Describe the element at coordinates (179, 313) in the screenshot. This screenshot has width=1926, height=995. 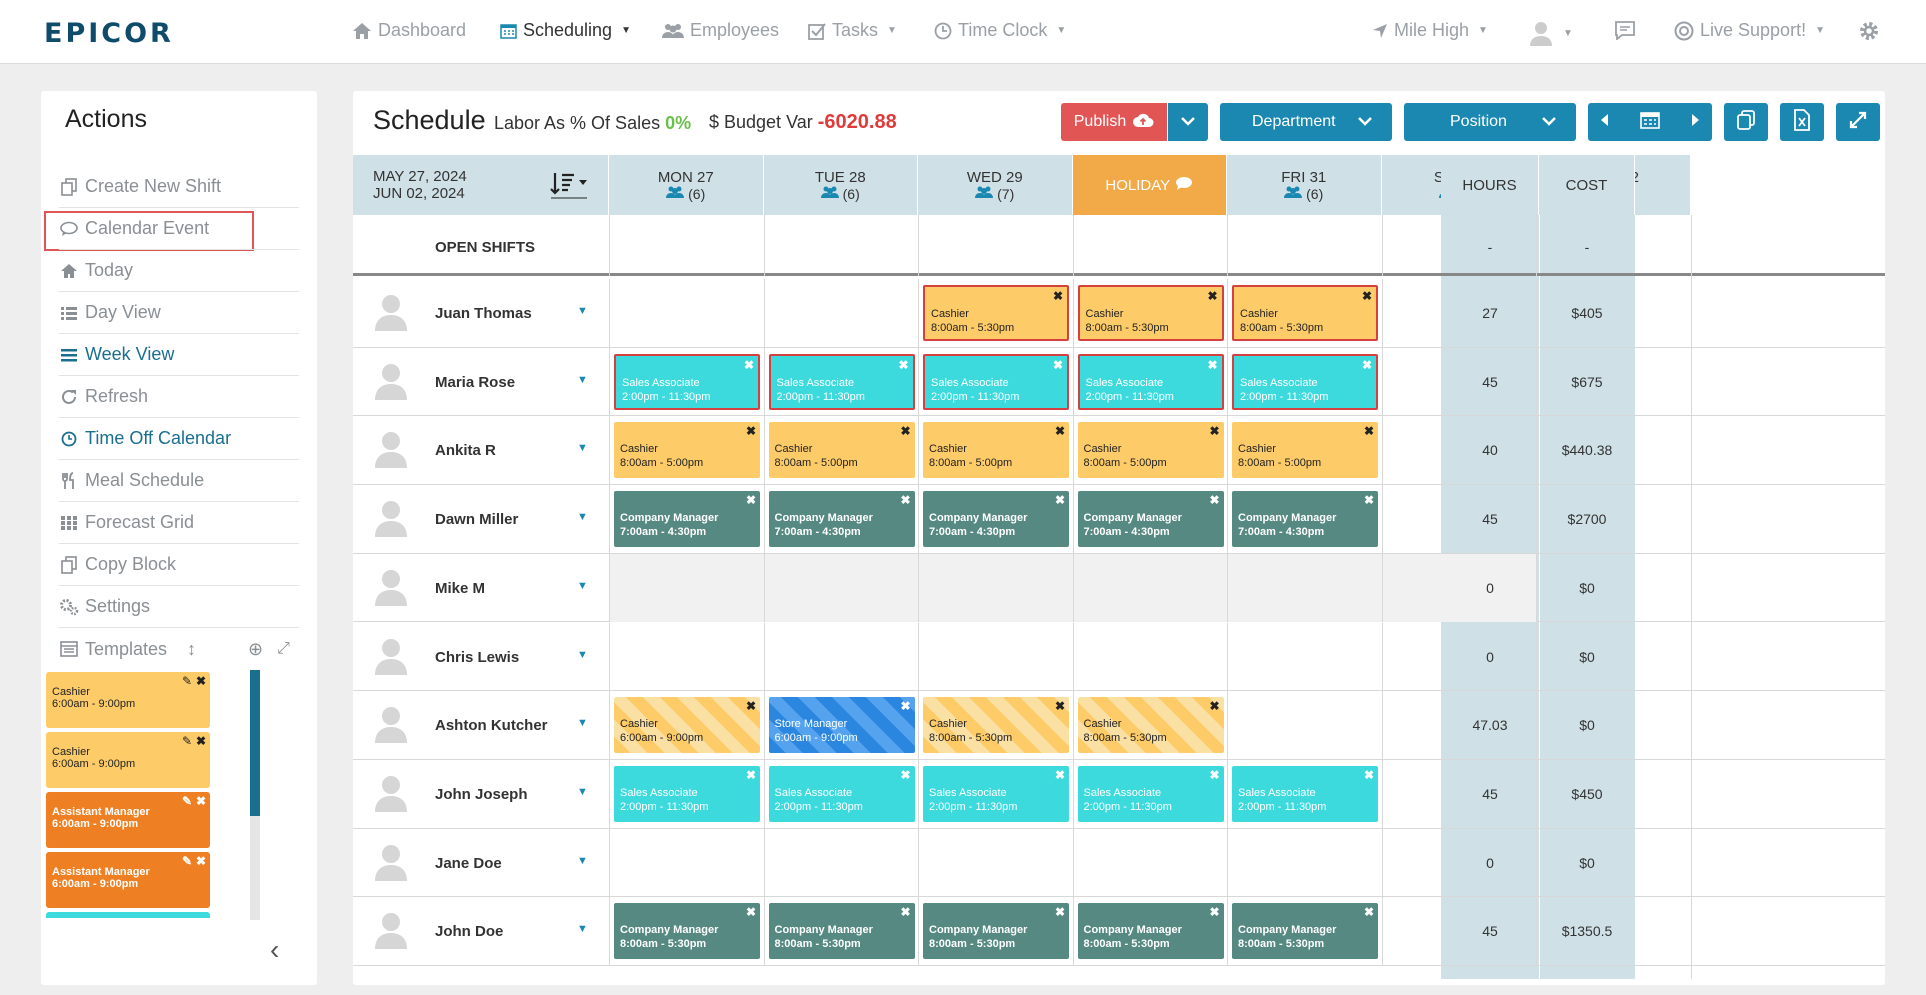
I see `sidebar-item-day-view: Day View` at that location.